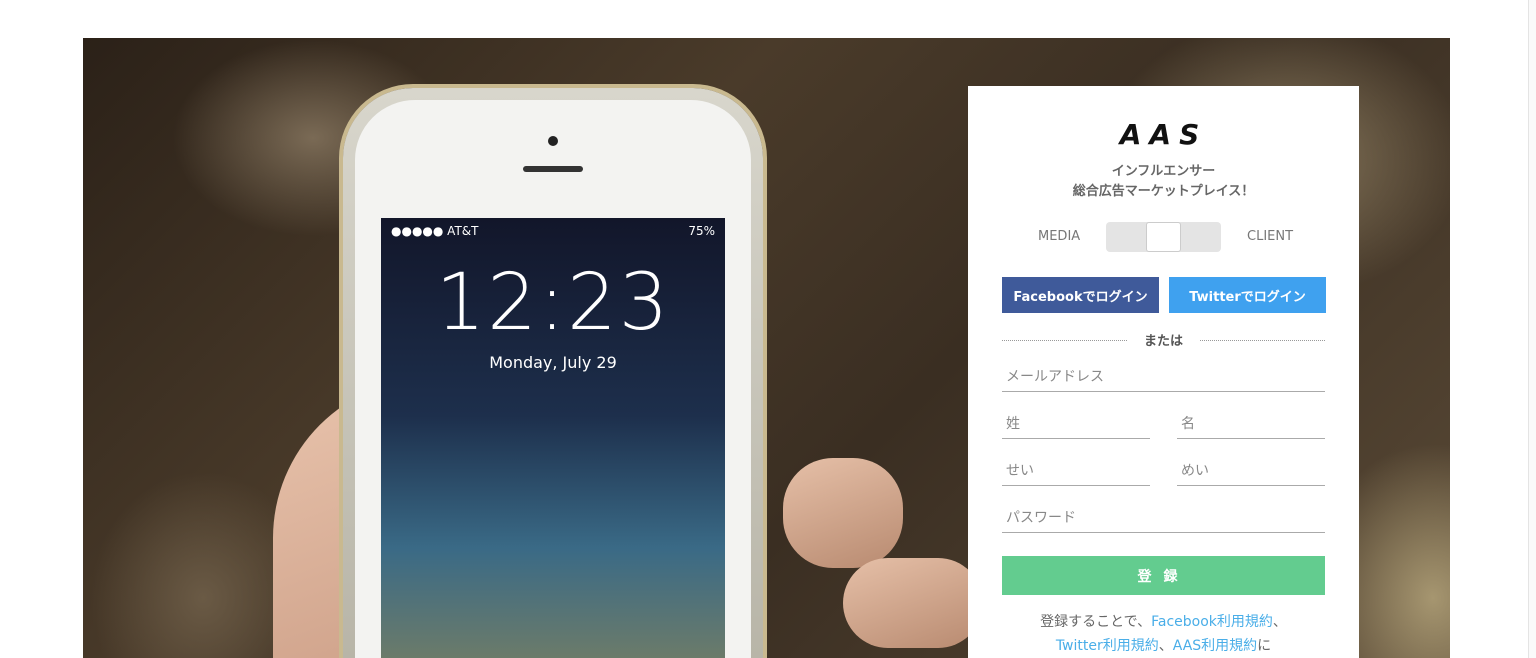  What do you see at coordinates (1076, 471) in the screenshot?
I see `last-name-kana-field` at bounding box center [1076, 471].